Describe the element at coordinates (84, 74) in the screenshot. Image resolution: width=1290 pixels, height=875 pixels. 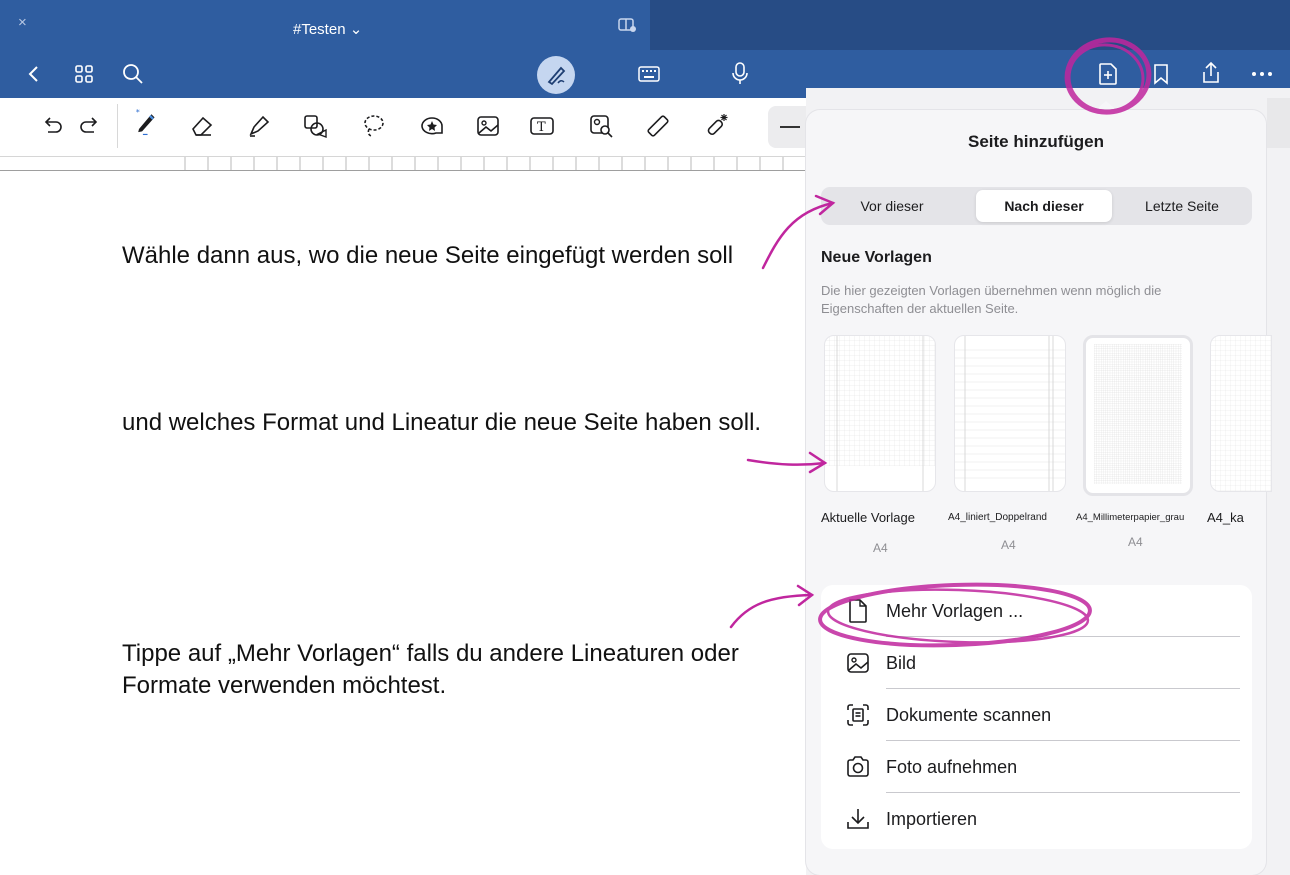
I see `grid-icon` at that location.